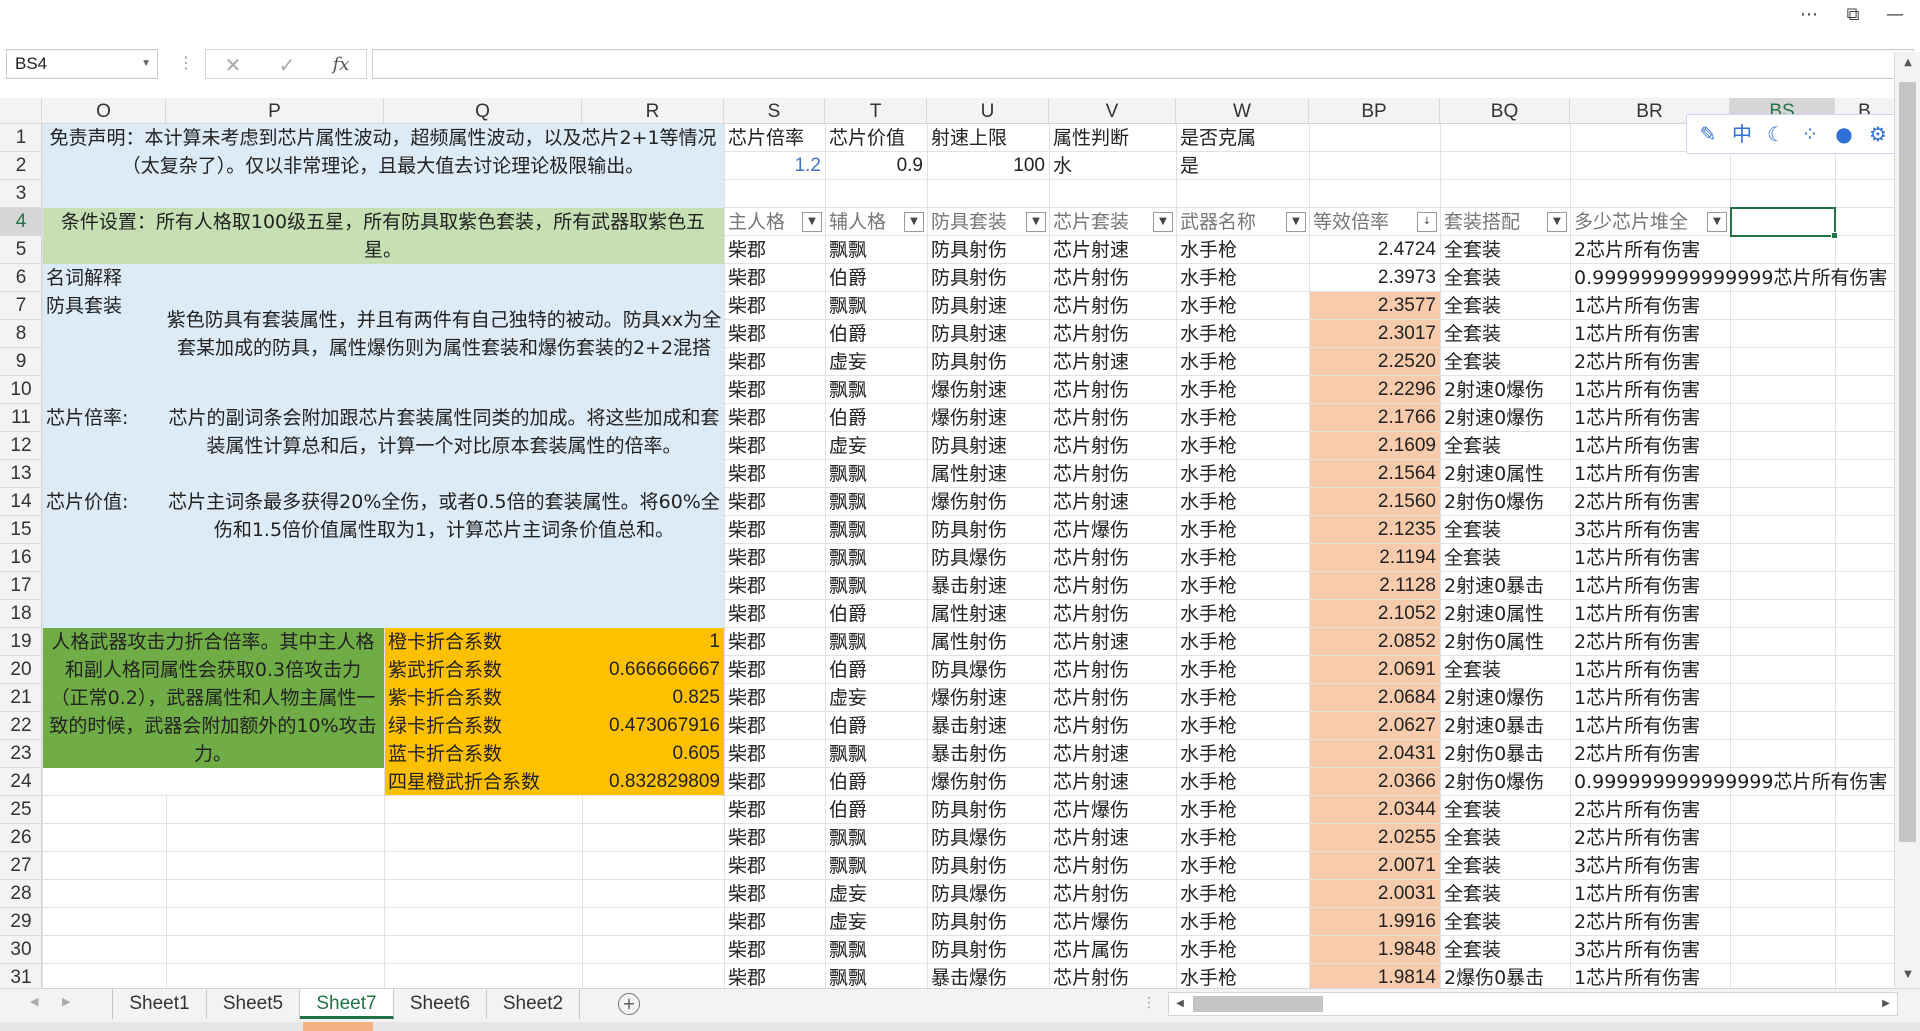 This screenshot has height=1031, width=1920. I want to click on coefficient-value: 0.832829809, so click(653, 782).